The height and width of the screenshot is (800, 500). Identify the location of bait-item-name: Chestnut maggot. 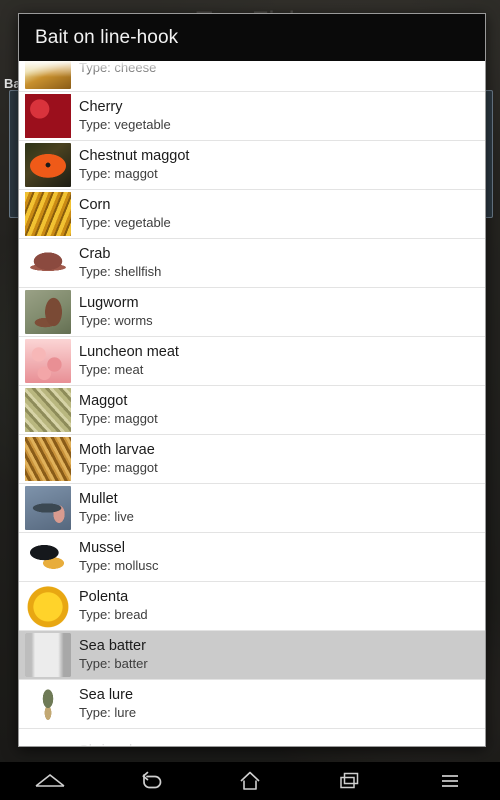
(134, 155).